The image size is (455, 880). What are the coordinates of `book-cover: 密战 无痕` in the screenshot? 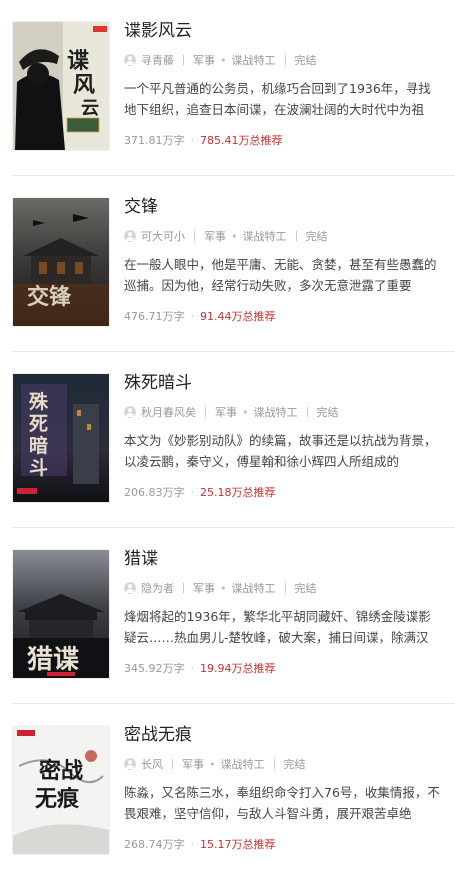 It's located at (61, 790).